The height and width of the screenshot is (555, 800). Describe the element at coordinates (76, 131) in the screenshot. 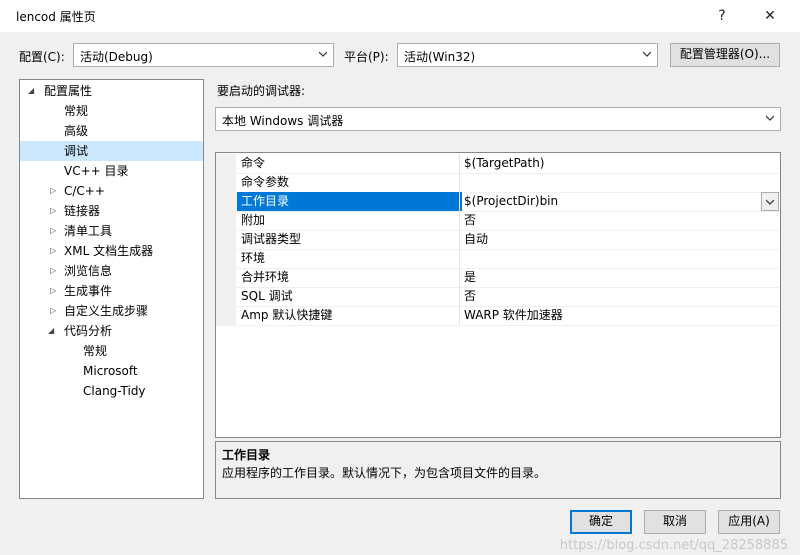

I see `tree-item-label: 高级` at that location.